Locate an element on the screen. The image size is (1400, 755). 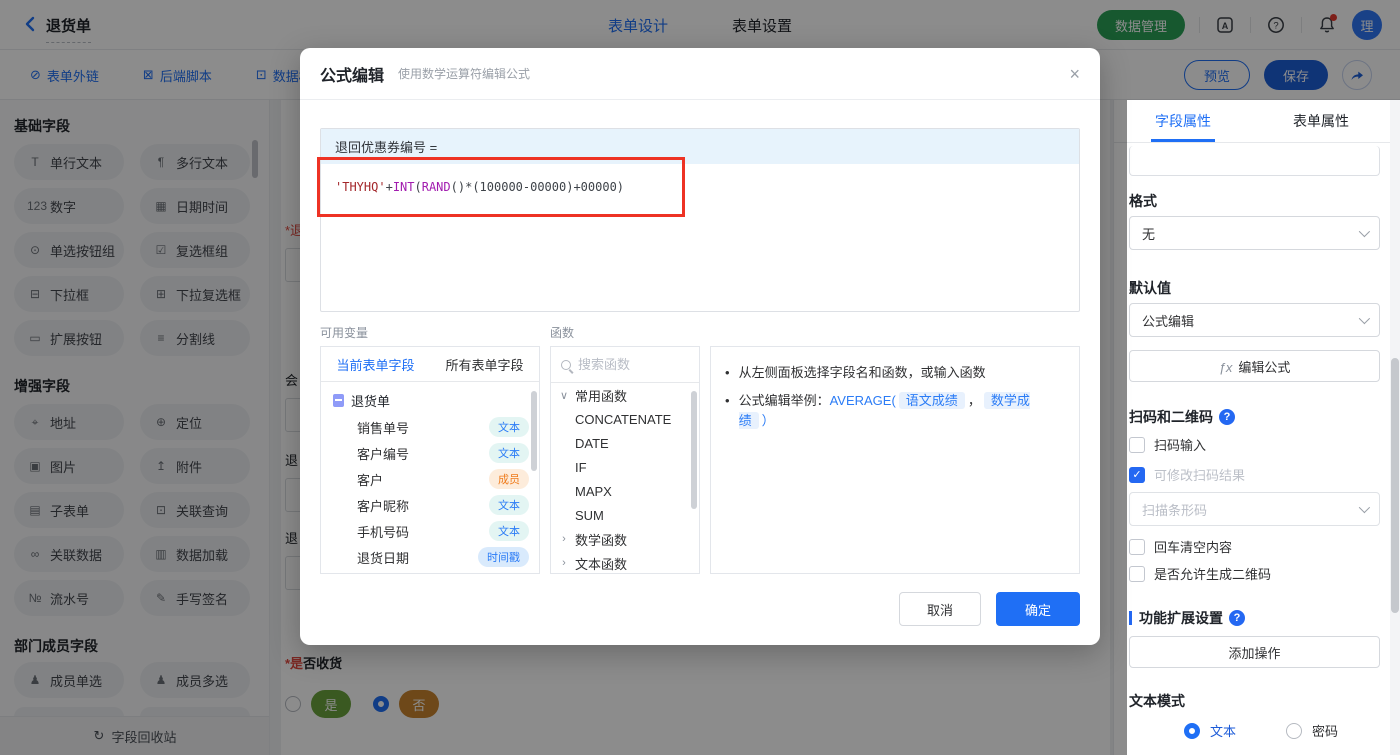
scrollbar-thumb is located at coordinates (1395, 485).